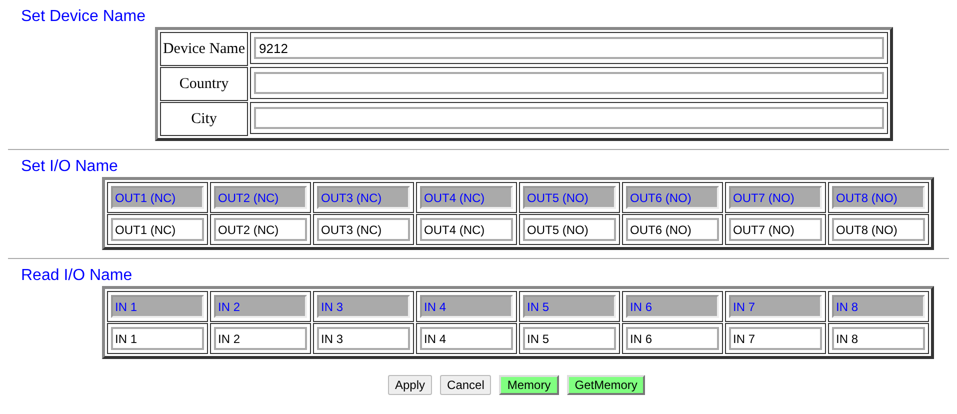 This screenshot has height=414, width=957. What do you see at coordinates (775, 229) in the screenshot?
I see `input-field: OUT7 (NO)` at bounding box center [775, 229].